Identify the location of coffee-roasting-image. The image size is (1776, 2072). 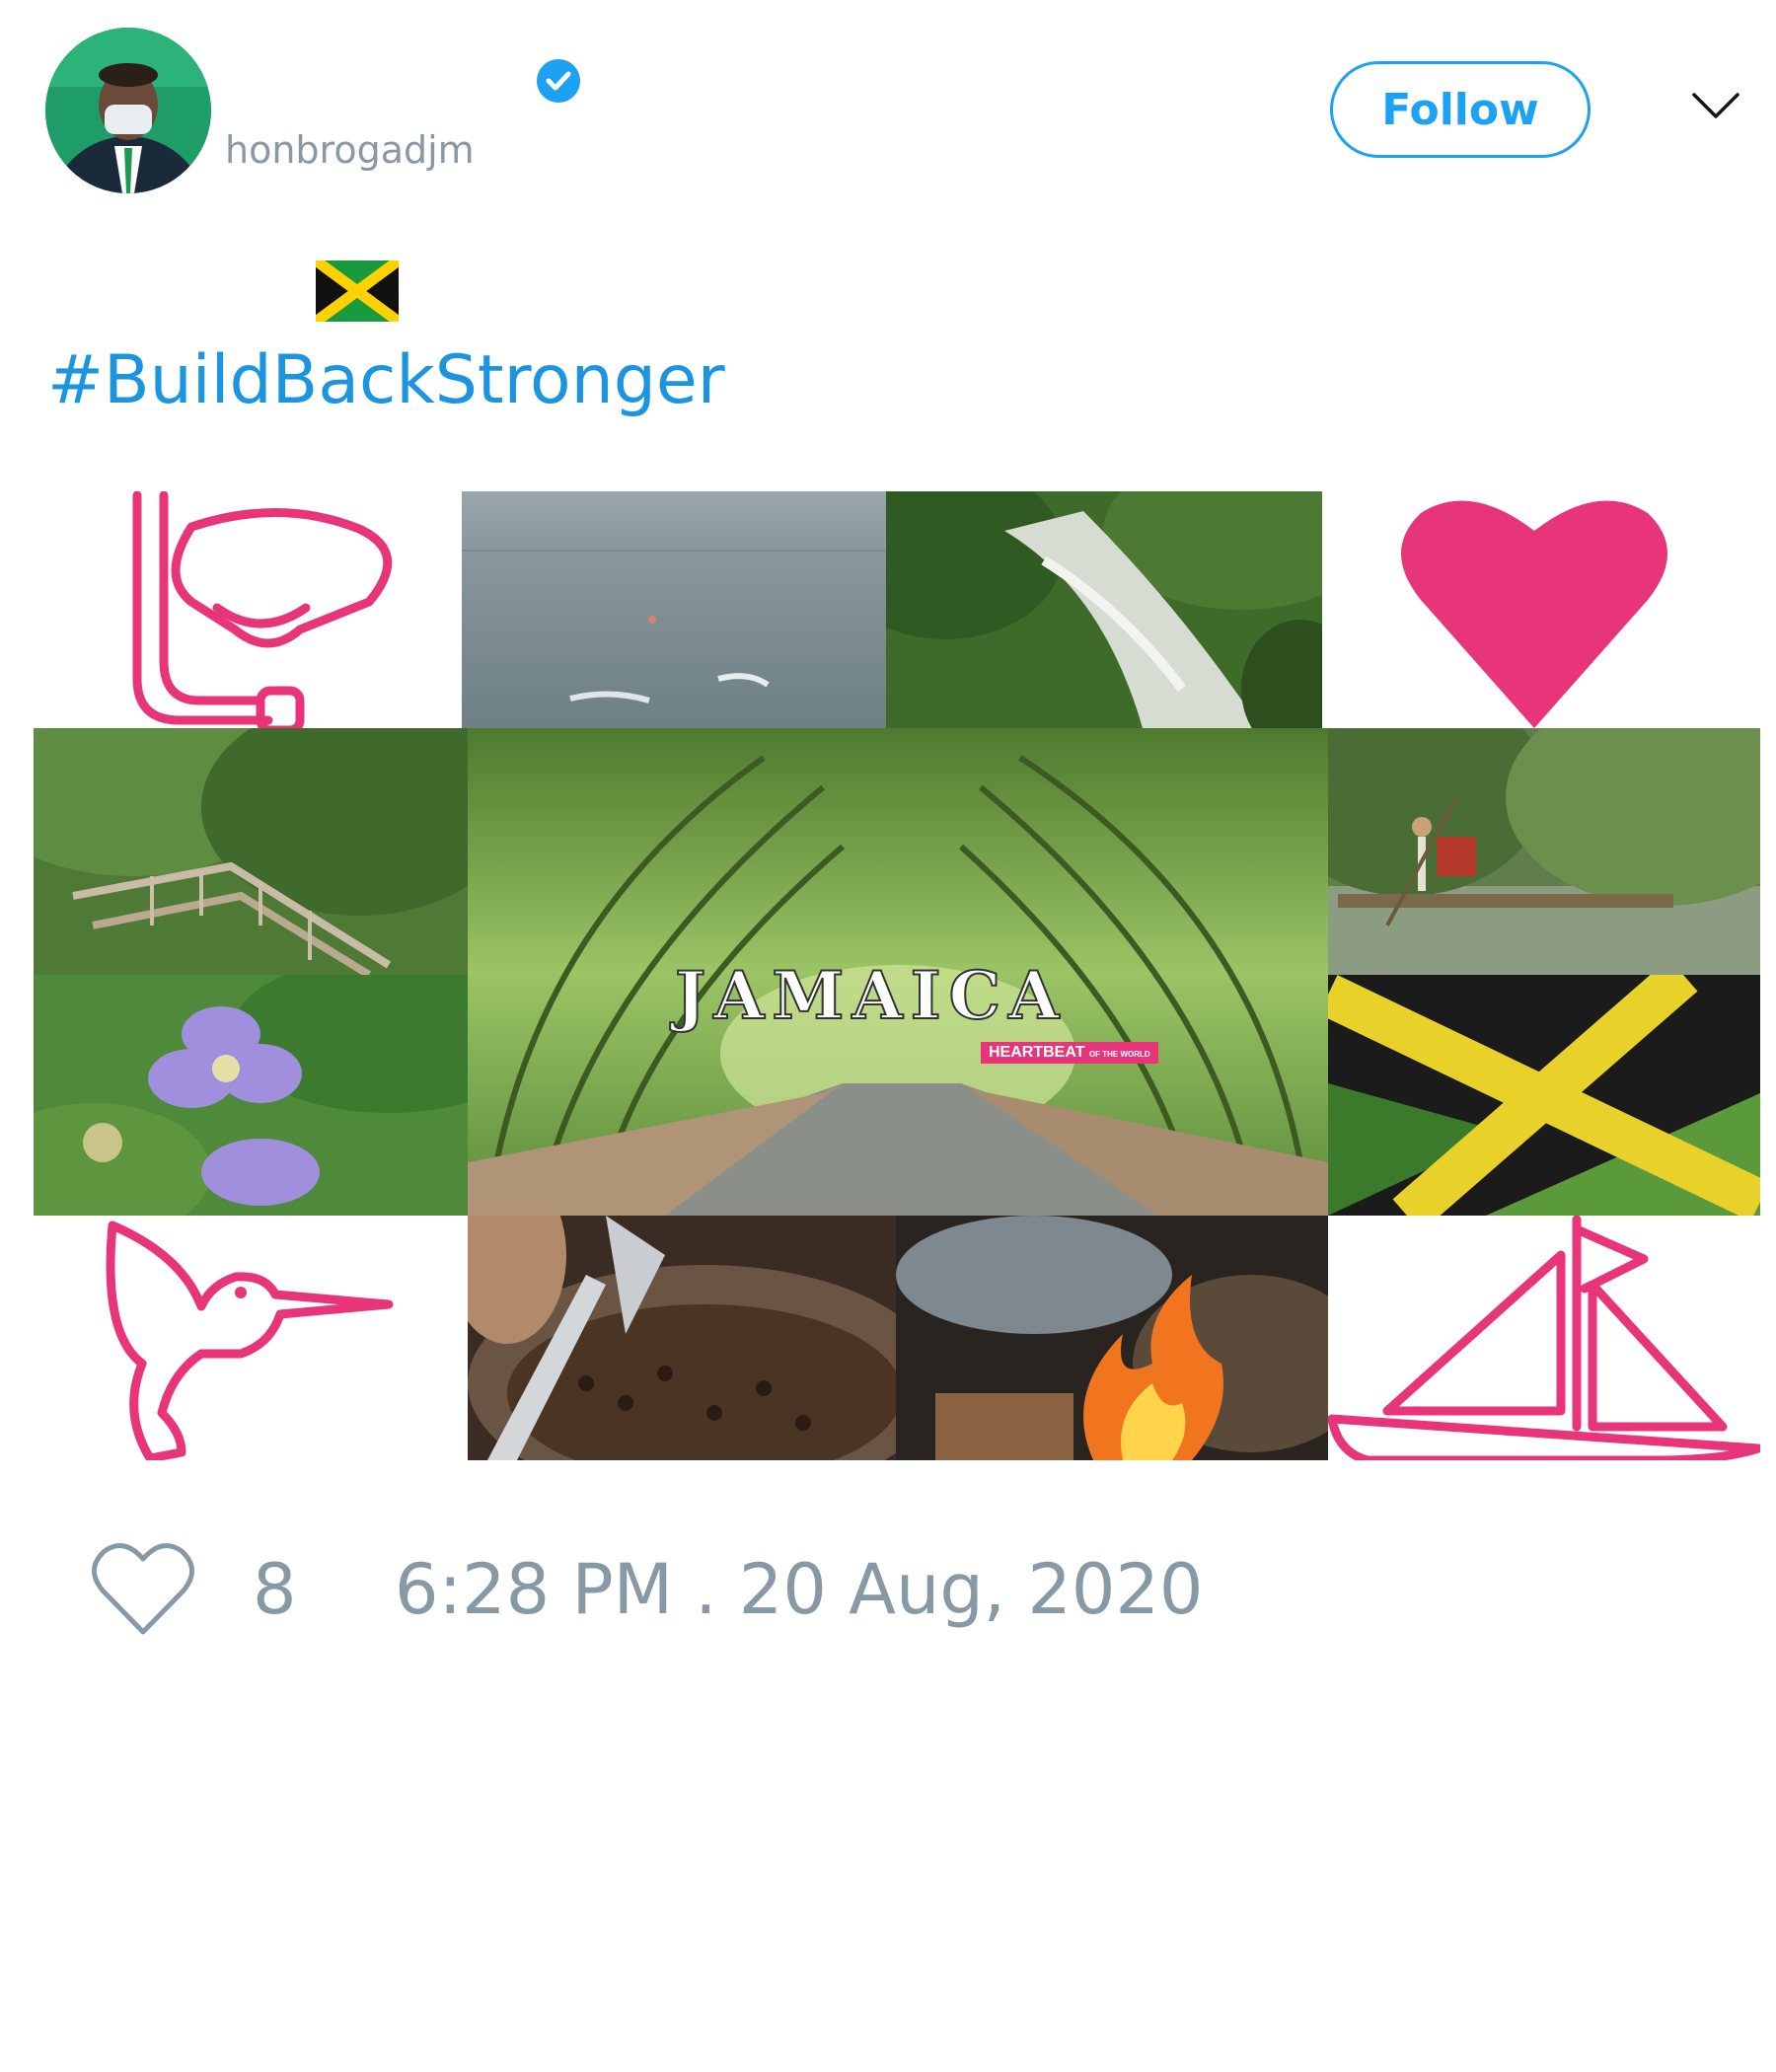
(682, 1338).